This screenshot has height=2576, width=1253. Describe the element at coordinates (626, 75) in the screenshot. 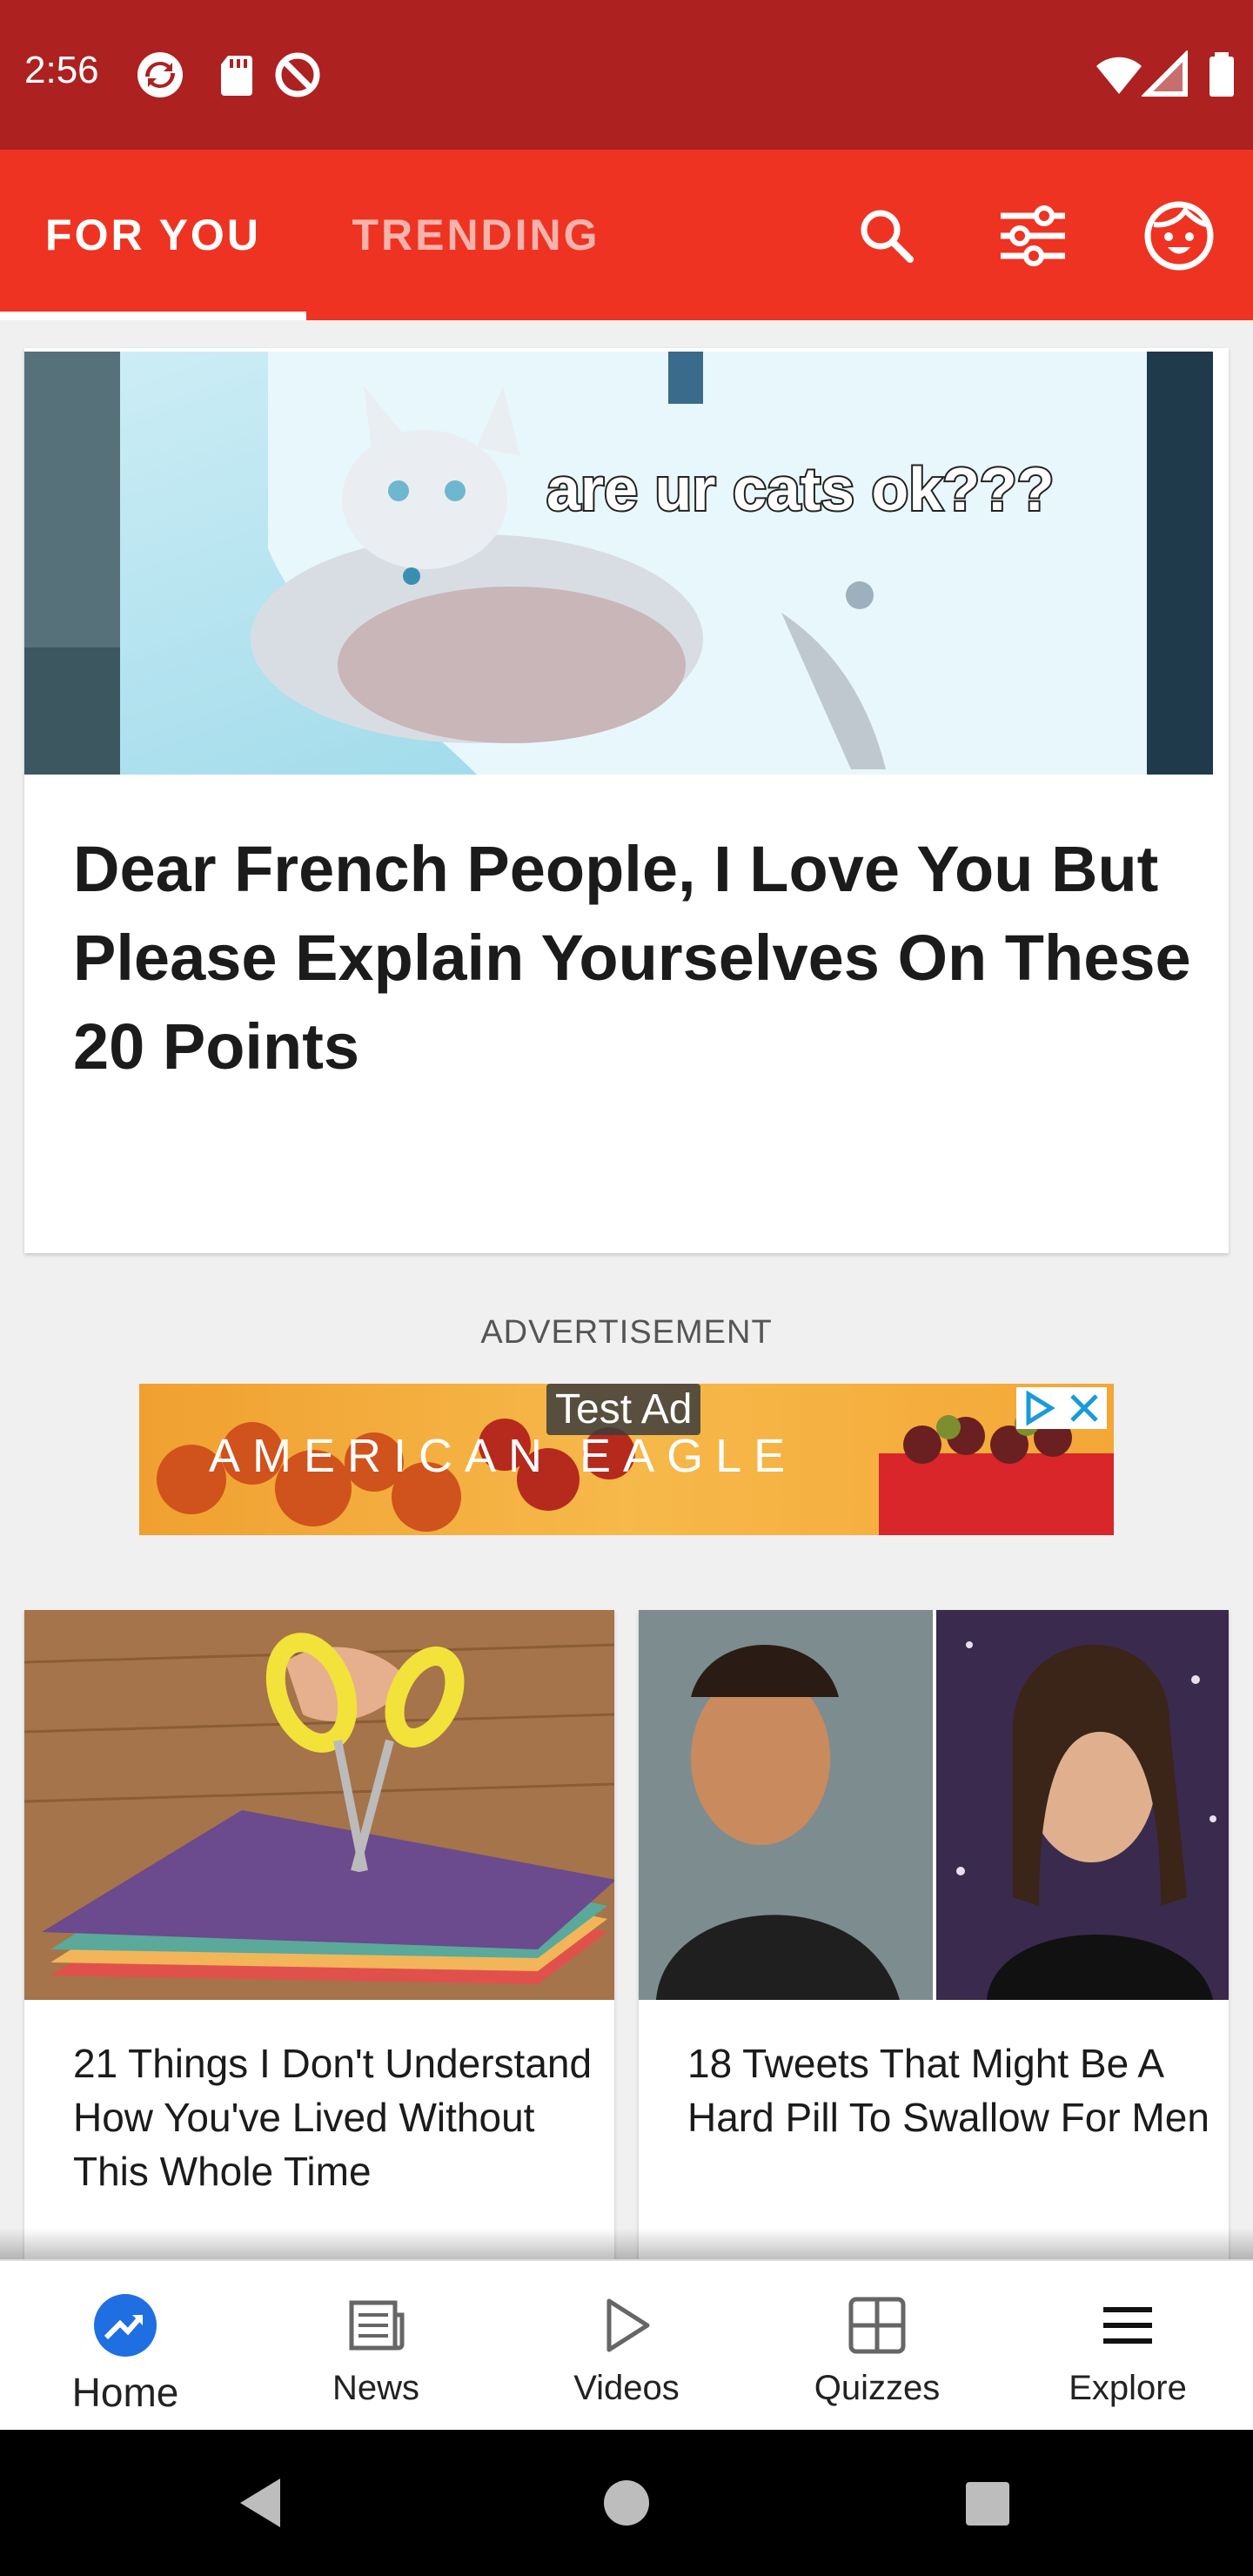

I see `status-bar` at that location.